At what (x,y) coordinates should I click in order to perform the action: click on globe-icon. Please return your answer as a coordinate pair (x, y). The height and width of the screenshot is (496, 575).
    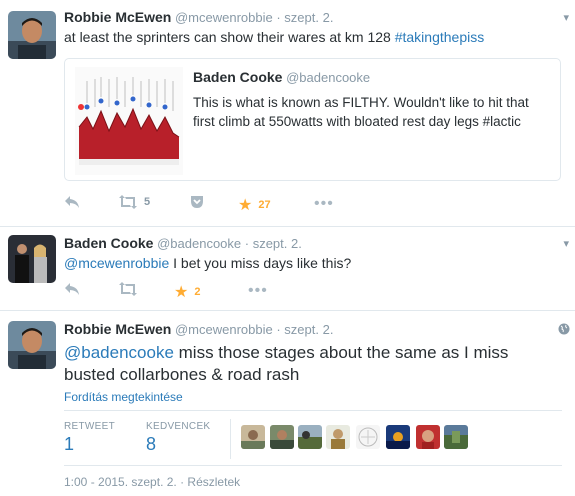
    Looking at the image, I should click on (564, 330).